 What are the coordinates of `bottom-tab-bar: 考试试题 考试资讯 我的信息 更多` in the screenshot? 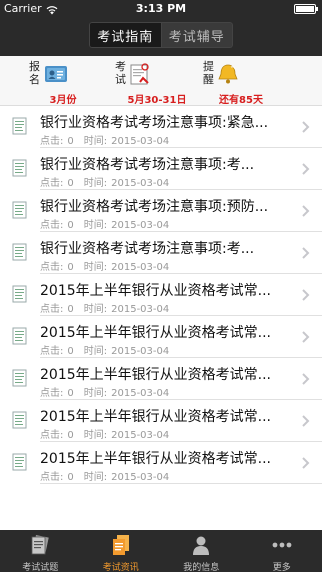 It's located at (161, 551).